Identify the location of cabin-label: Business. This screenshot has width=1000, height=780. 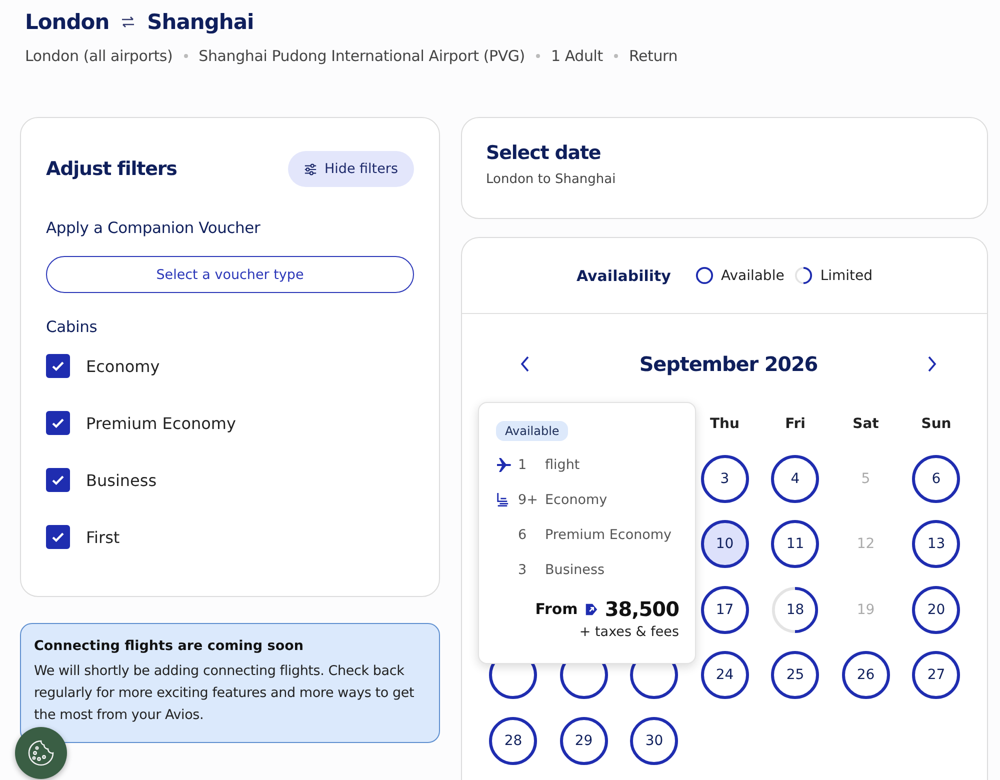
(121, 480).